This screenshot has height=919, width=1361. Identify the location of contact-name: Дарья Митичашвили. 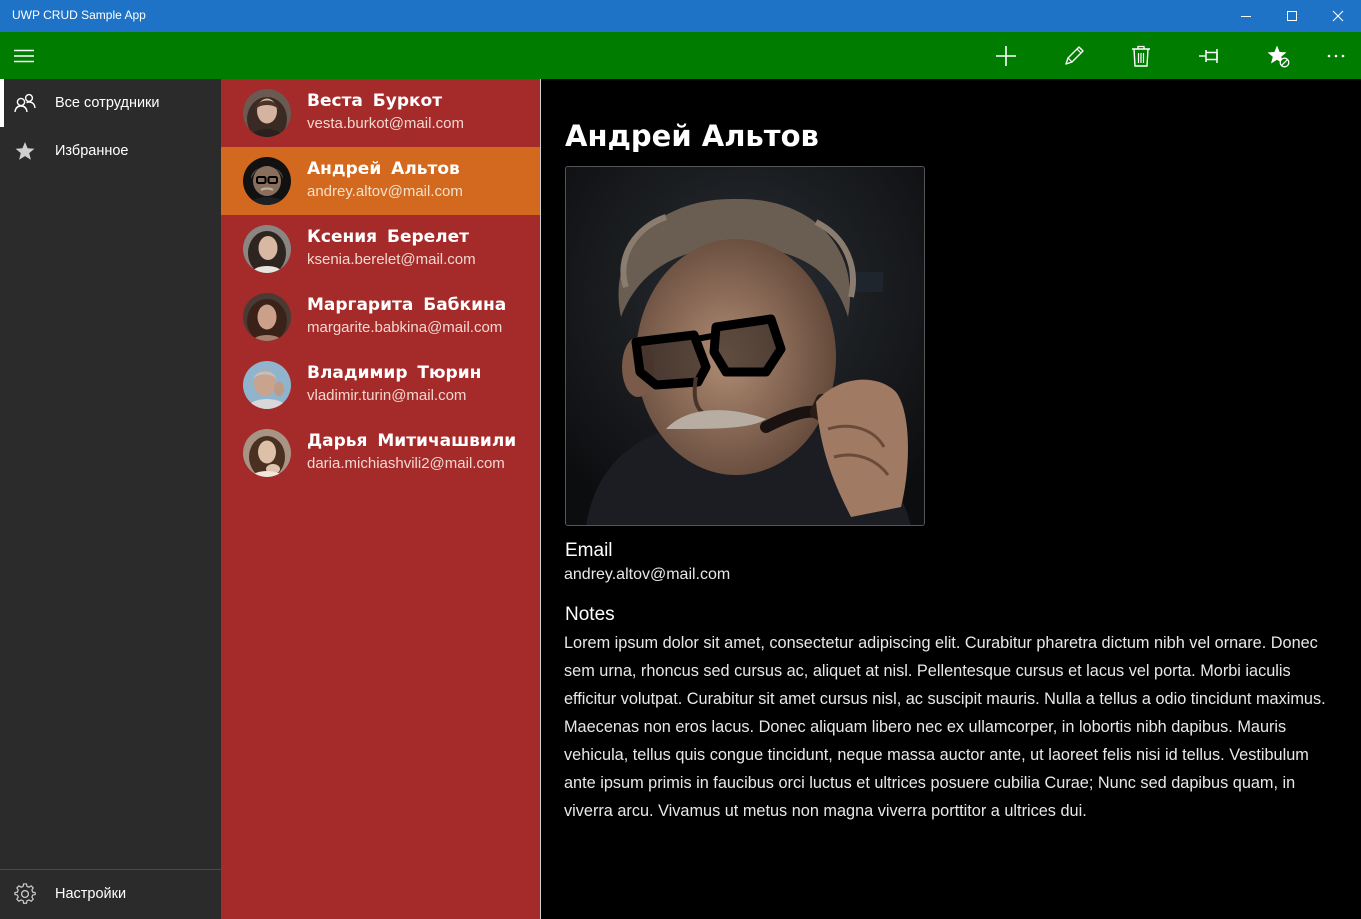
(412, 441).